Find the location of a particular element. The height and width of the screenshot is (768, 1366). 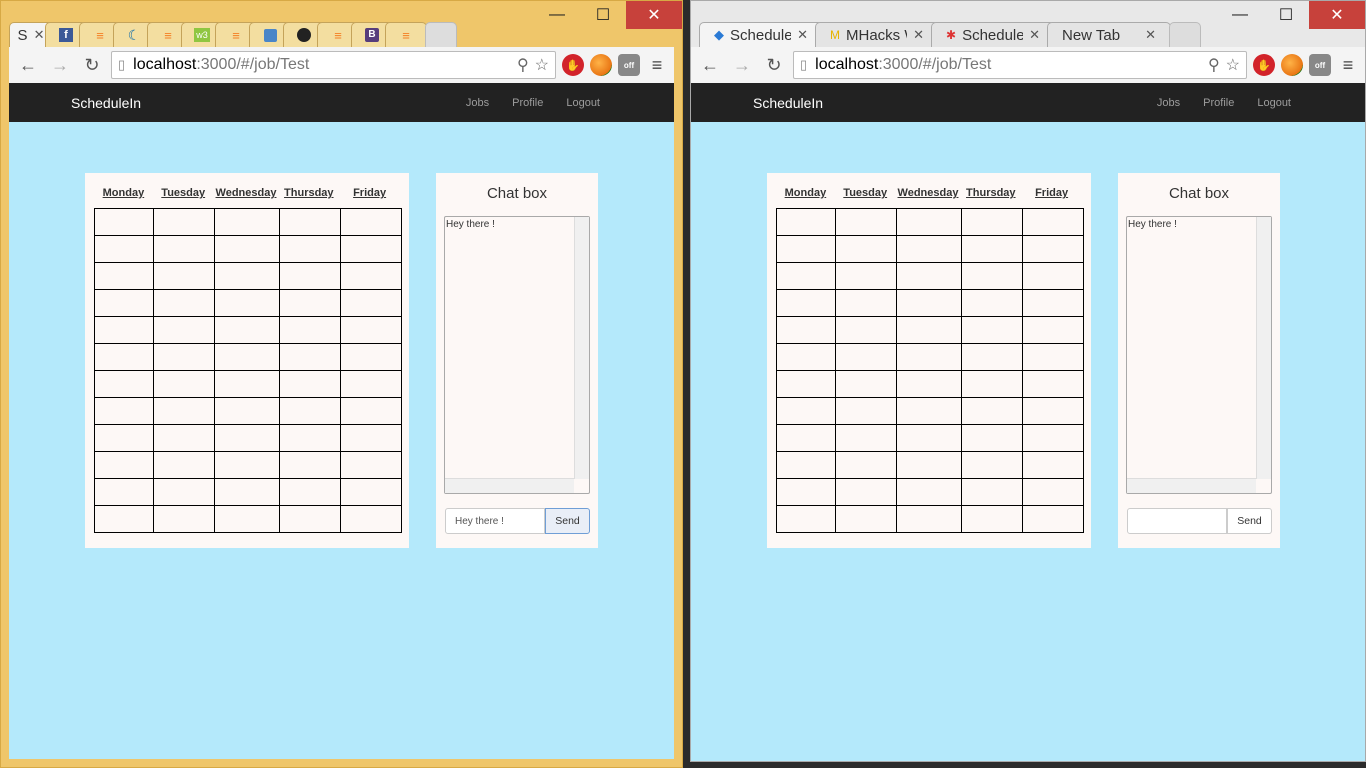

horizontal-scrollbar is located at coordinates (509, 485).